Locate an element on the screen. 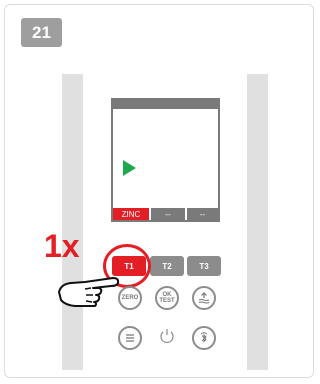 This screenshot has height=384, width=320. pointing-hand-icon is located at coordinates (89, 292).